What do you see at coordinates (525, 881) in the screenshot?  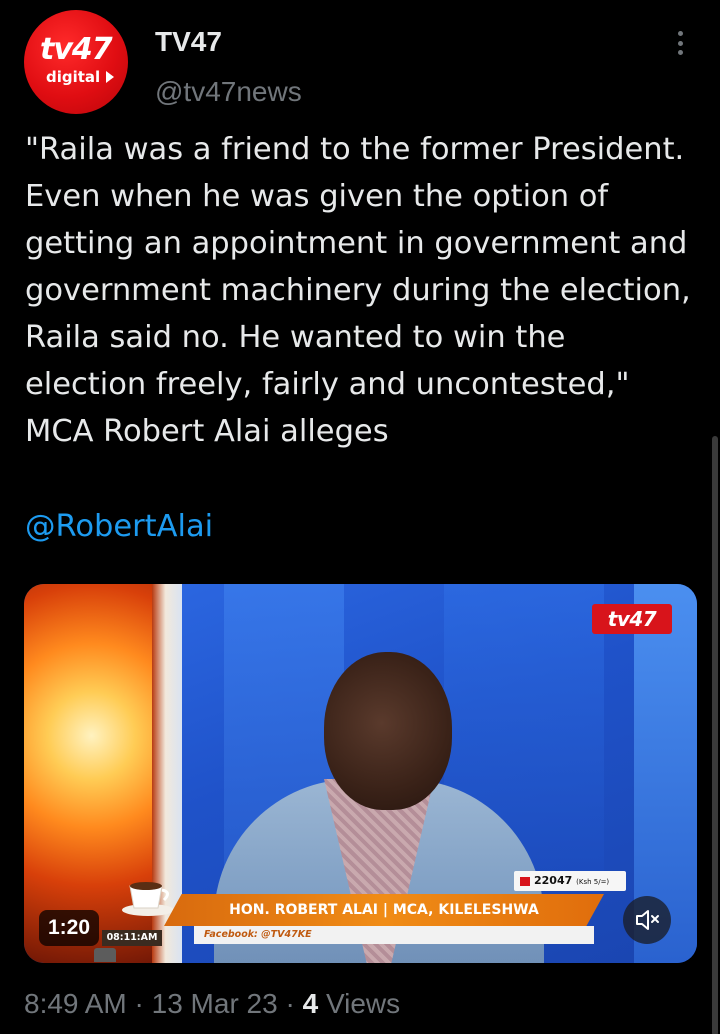 I see `sms-flag-icon` at bounding box center [525, 881].